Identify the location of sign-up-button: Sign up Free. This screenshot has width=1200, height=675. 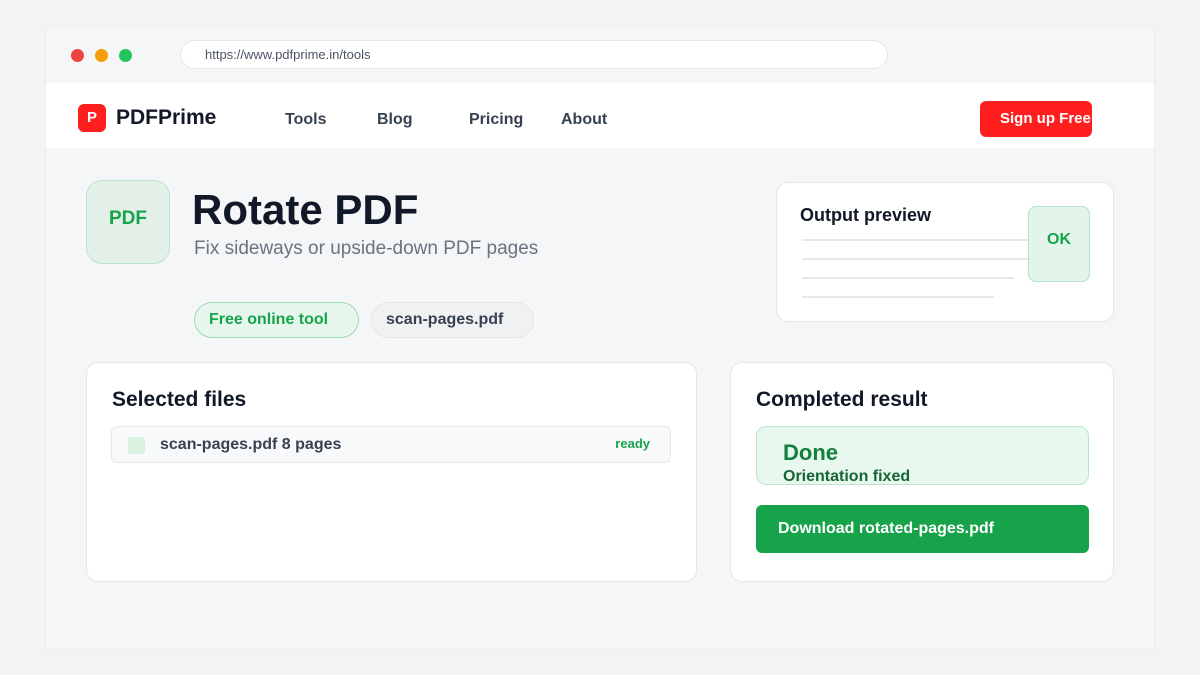
(1036, 119).